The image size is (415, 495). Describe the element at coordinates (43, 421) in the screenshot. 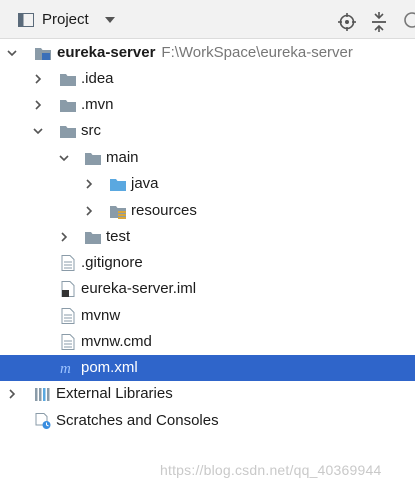

I see `scratches-icon` at that location.